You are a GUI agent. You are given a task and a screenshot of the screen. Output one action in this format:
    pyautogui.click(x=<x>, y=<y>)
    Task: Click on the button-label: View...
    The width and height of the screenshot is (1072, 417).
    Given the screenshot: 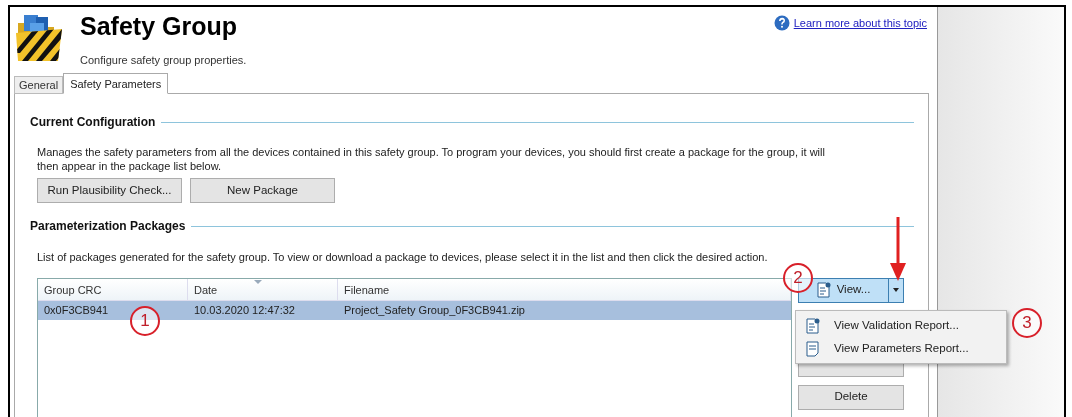 What is the action you would take?
    pyautogui.click(x=853, y=290)
    